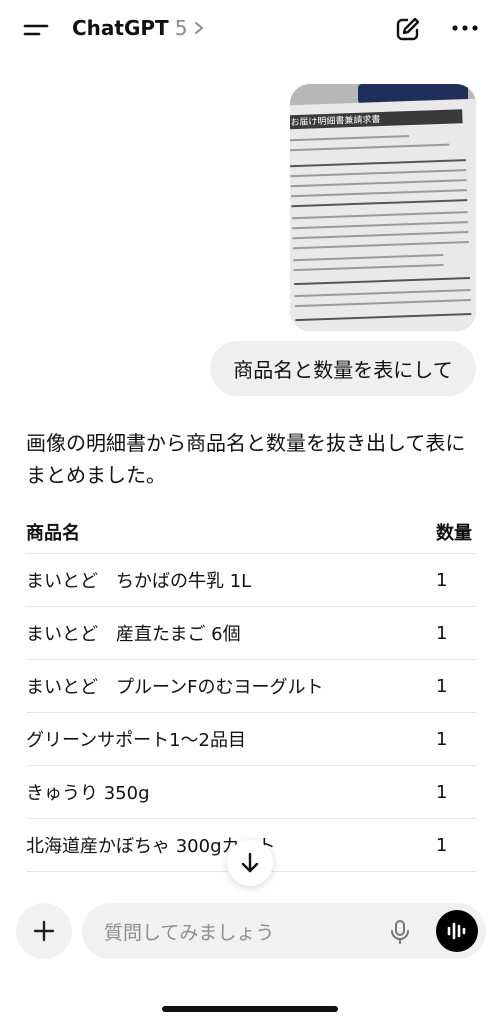 Image resolution: width=501 pixels, height=1023 pixels. Describe the element at coordinates (199, 28) in the screenshot. I see `chevron-right-icon` at that location.